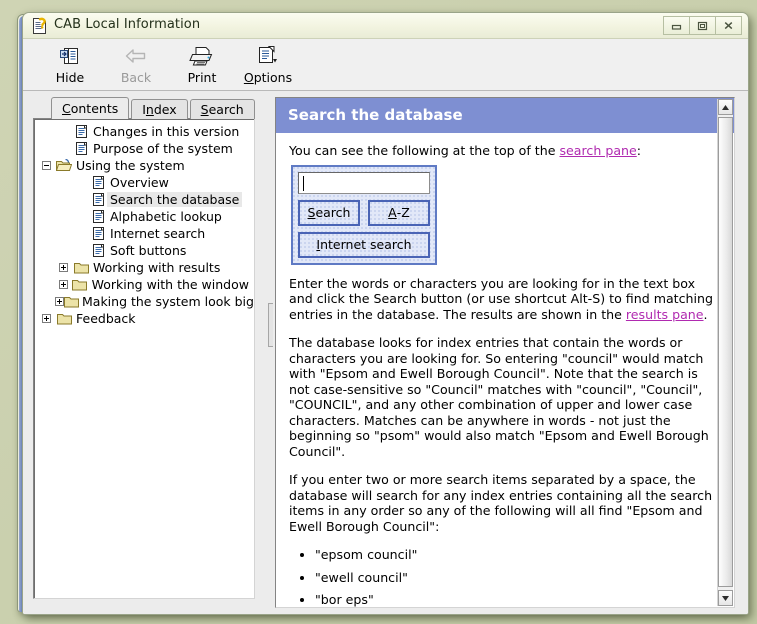 Image resolution: width=757 pixels, height=624 pixels. What do you see at coordinates (399, 212) in the screenshot?
I see `a-z-button: A -Z` at bounding box center [399, 212].